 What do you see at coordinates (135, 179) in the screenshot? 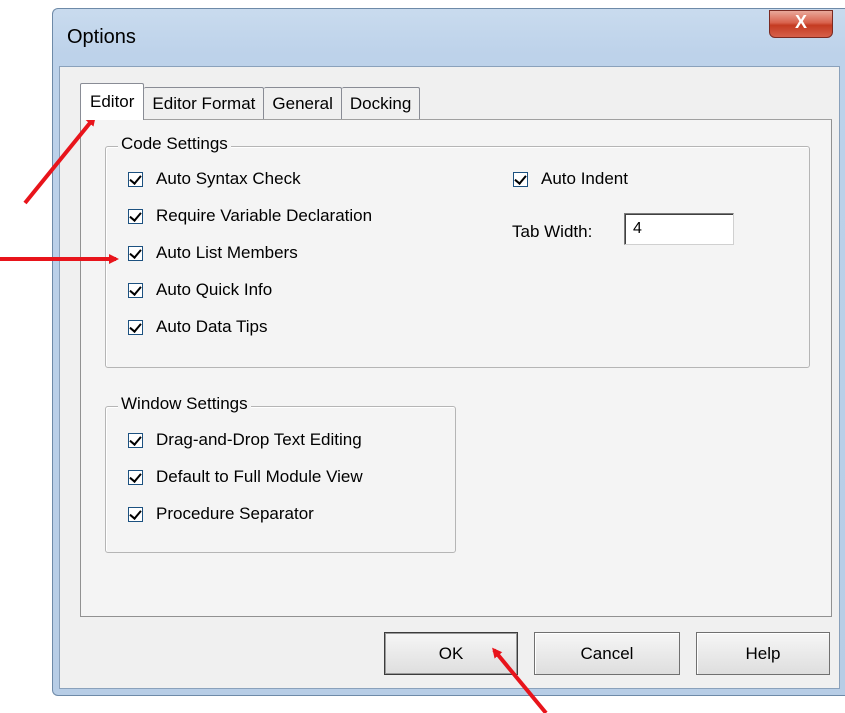
I see `auto-syntax-check-checkbox` at bounding box center [135, 179].